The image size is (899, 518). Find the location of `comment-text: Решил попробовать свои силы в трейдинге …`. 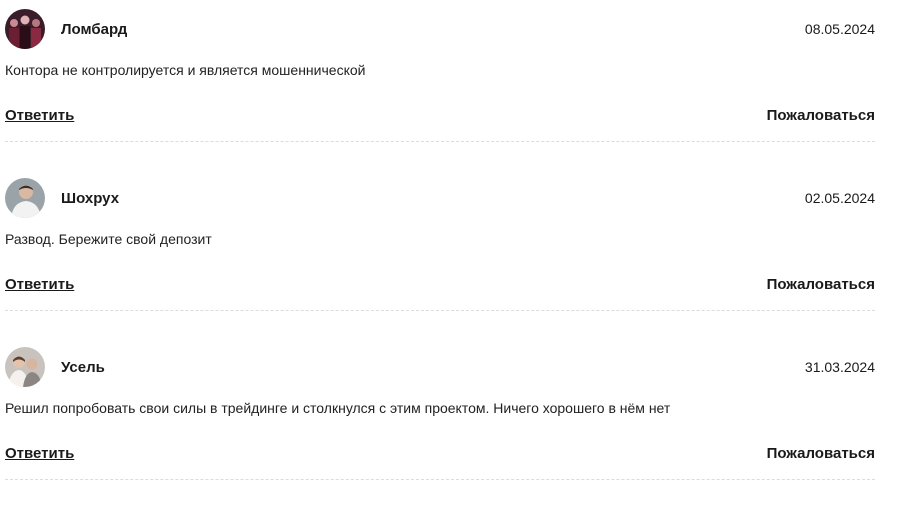

comment-text: Решил попробовать свои силы в трейдинге … is located at coordinates (338, 408).